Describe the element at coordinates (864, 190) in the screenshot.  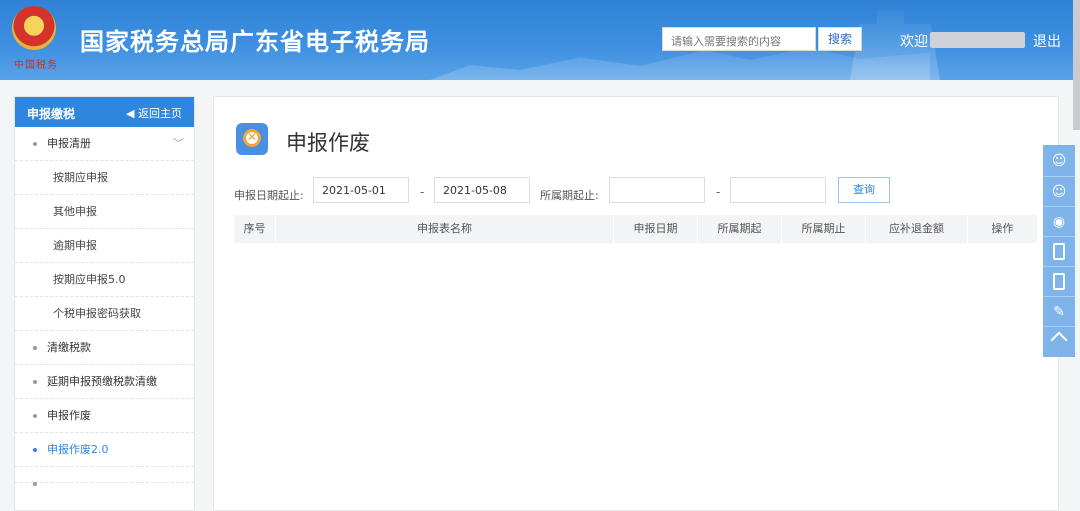
I see `query-button: 查询` at that location.